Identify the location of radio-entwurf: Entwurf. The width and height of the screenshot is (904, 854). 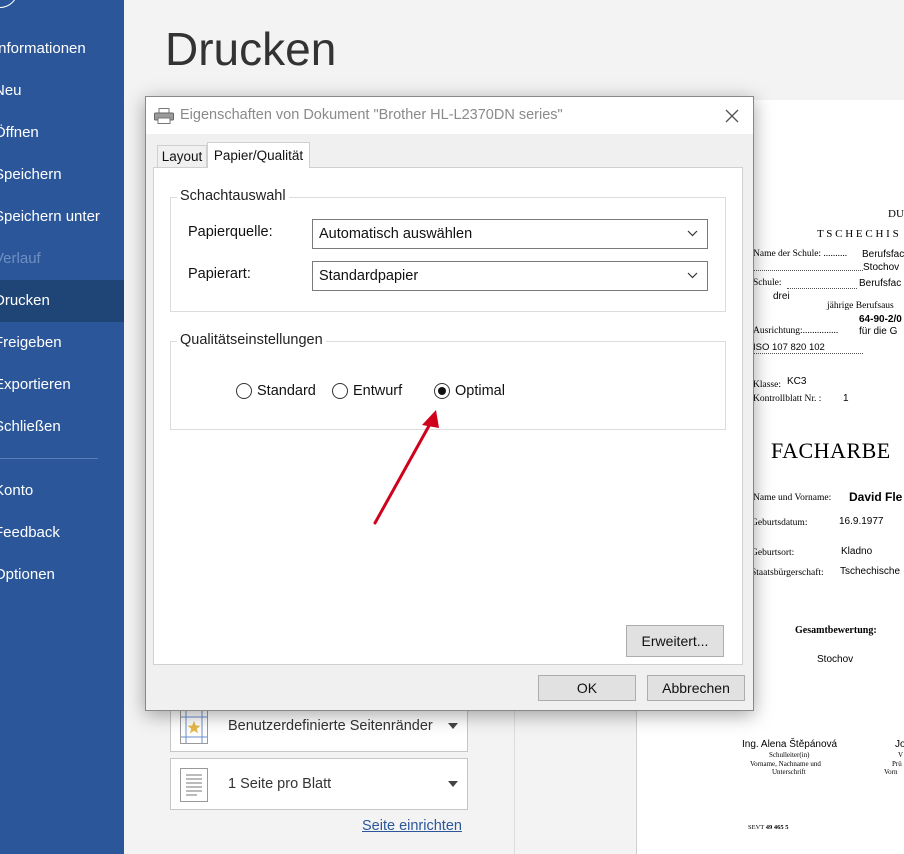
(372, 391).